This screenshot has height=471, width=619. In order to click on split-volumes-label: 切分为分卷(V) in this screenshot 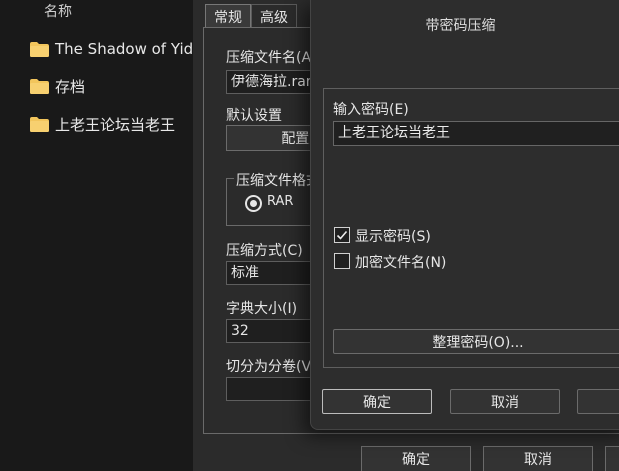, I will do `click(271, 367)`.